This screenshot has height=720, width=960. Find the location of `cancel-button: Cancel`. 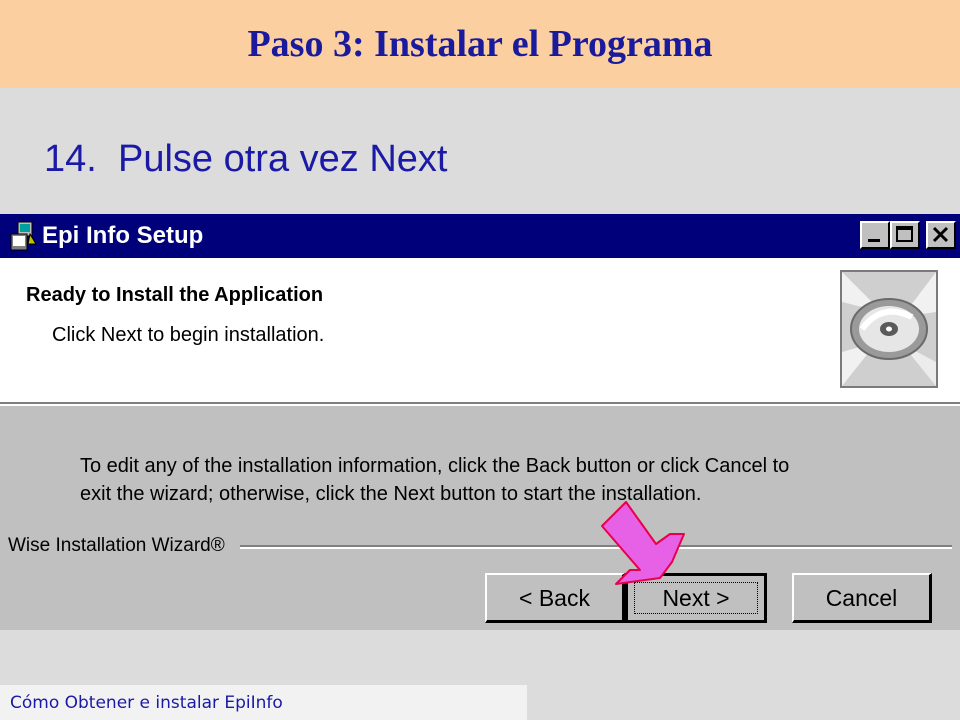

cancel-button: Cancel is located at coordinates (862, 598).